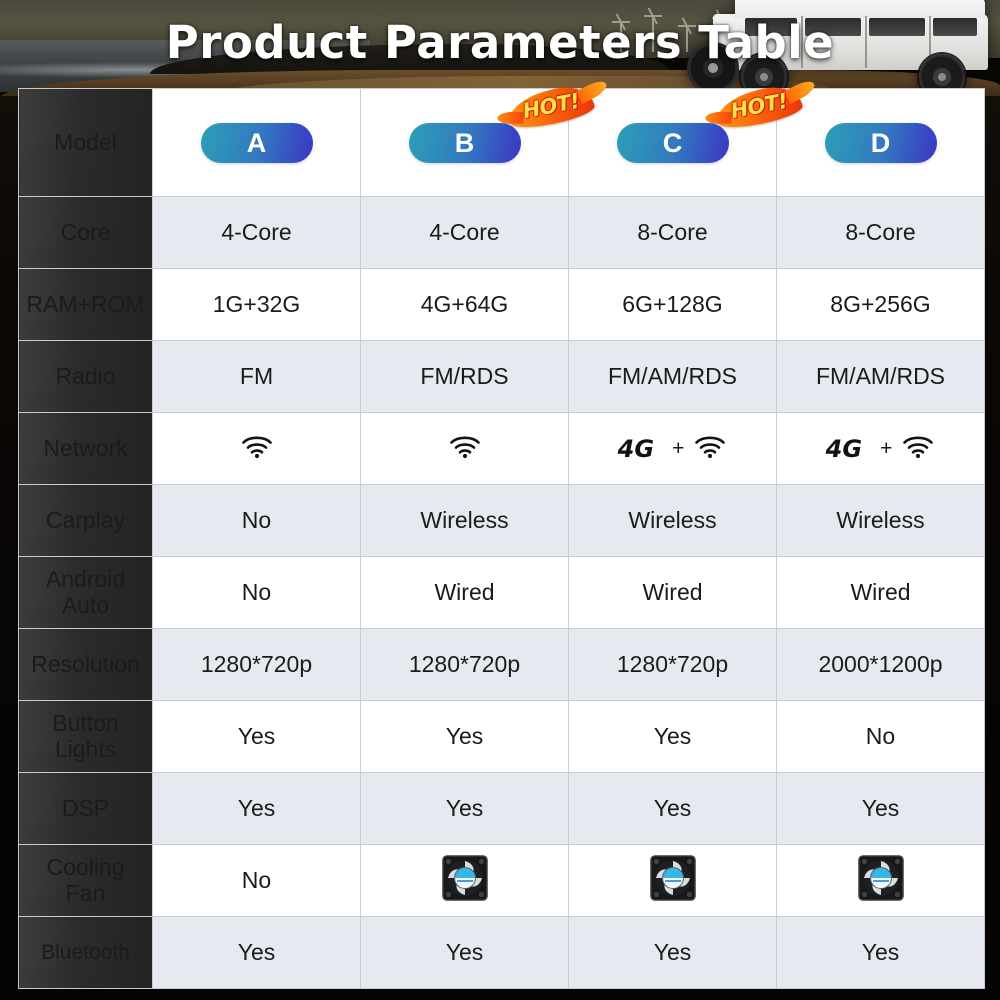 The height and width of the screenshot is (1000, 1000). What do you see at coordinates (880, 520) in the screenshot?
I see `cell-carplay-d: Wireless` at bounding box center [880, 520].